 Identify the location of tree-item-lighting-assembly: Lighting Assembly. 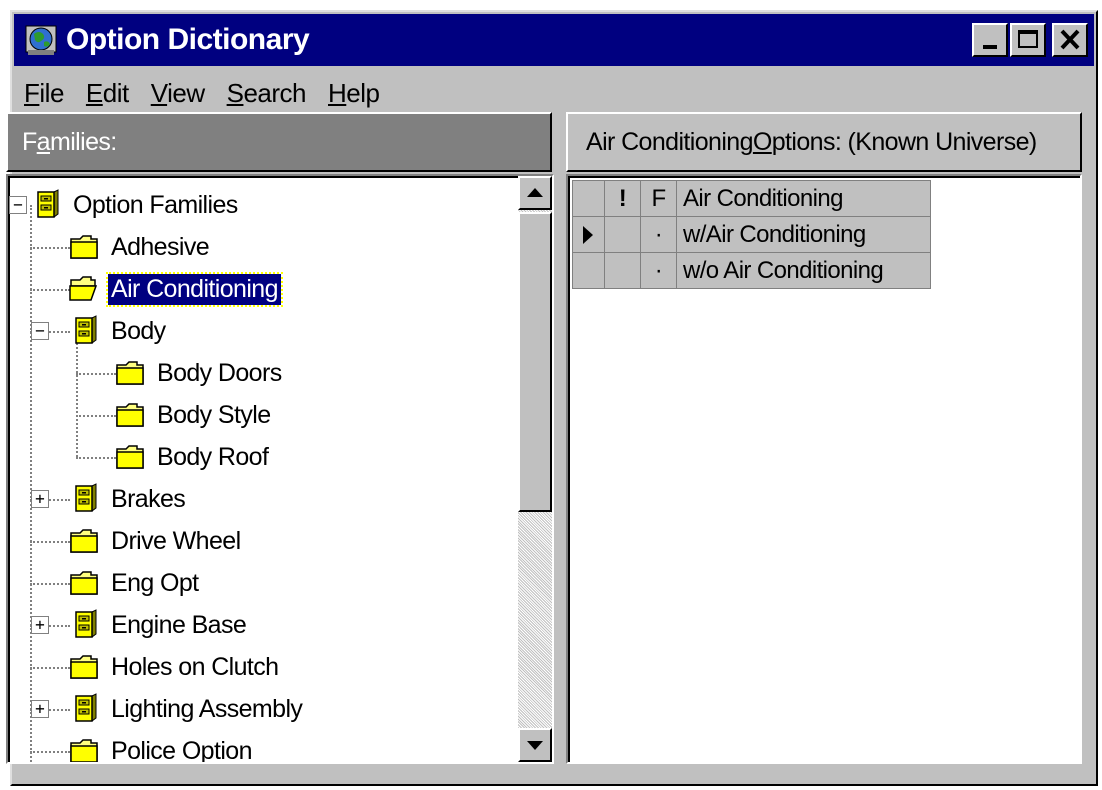
(206, 709).